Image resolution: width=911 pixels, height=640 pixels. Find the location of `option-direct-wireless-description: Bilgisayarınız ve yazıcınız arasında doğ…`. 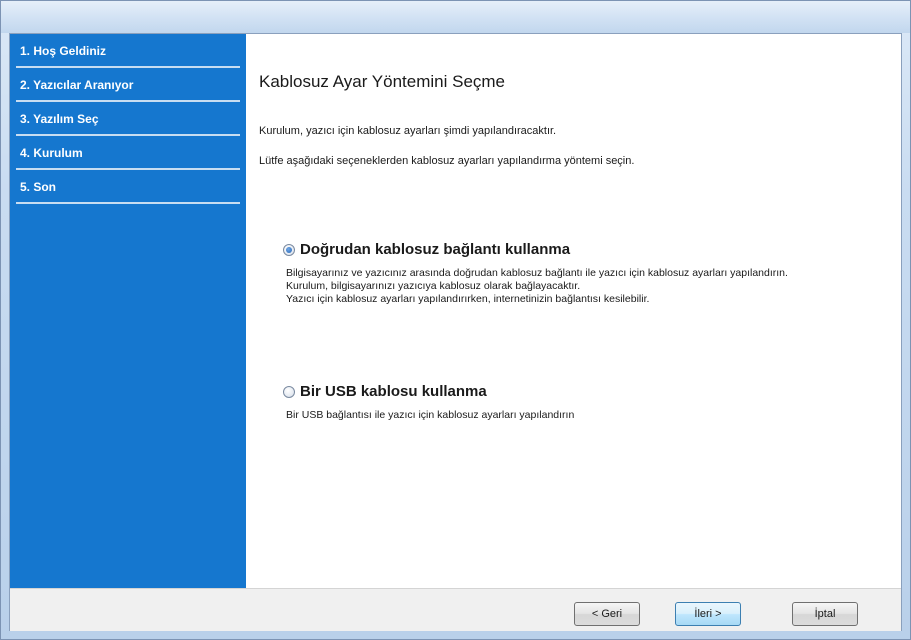

option-direct-wireless-description: Bilgisayarınız ve yazıcınız arasında doğ… is located at coordinates (537, 286).